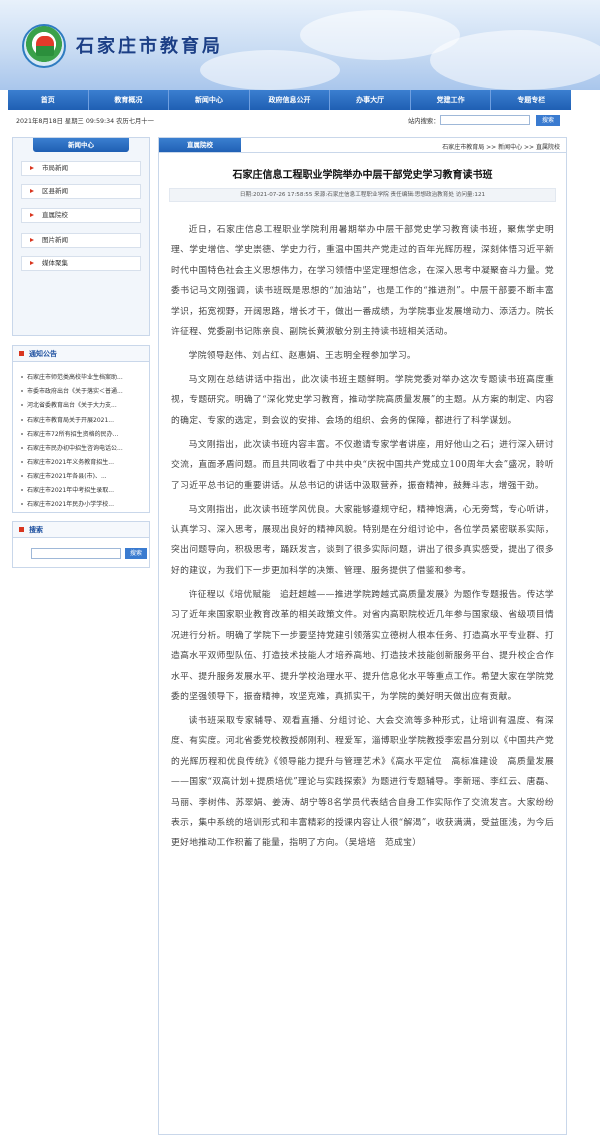 The width and height of the screenshot is (600, 1137). I want to click on sidebar-item-label: 媒体聚集, so click(55, 263).